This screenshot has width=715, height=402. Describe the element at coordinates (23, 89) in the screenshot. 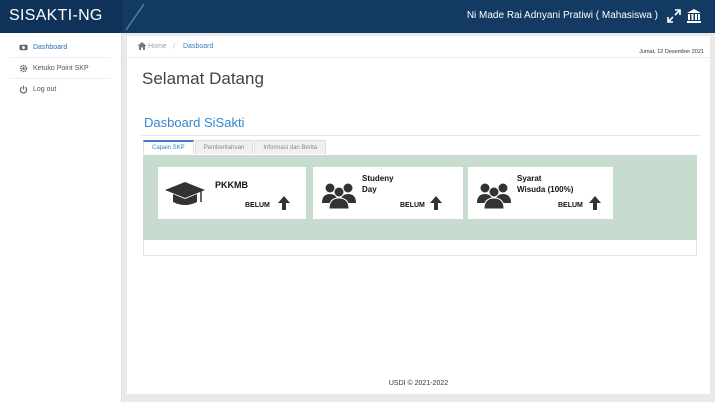

I see `power-icon` at that location.